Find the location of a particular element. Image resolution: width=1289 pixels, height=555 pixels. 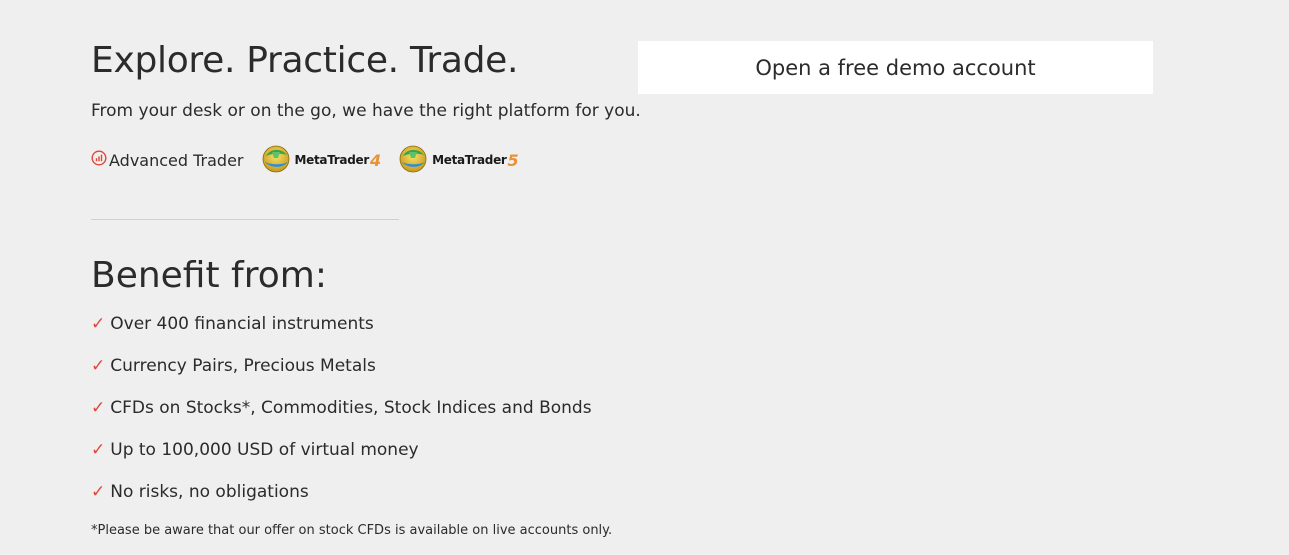

platform-advanced-trader: Advanced Trader is located at coordinates (167, 160).